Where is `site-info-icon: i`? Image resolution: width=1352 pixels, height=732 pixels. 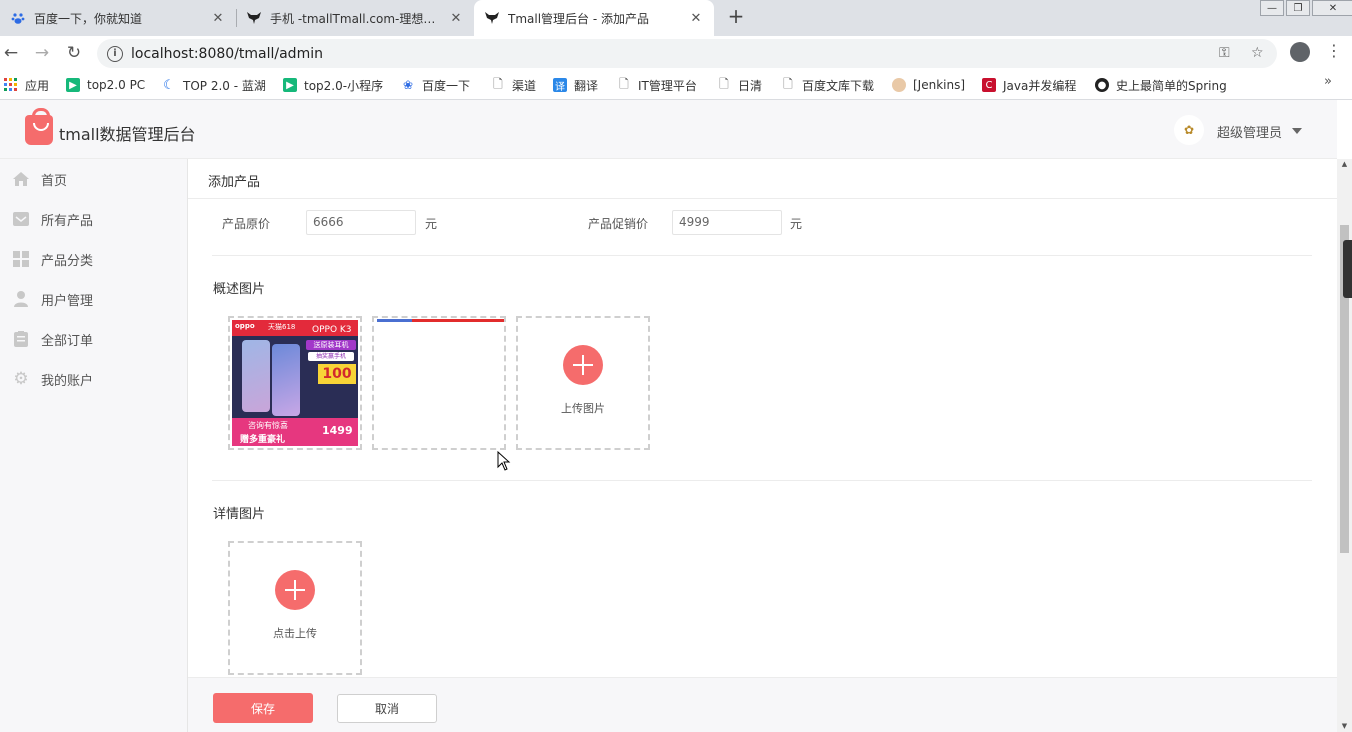
site-info-icon: i is located at coordinates (115, 53).